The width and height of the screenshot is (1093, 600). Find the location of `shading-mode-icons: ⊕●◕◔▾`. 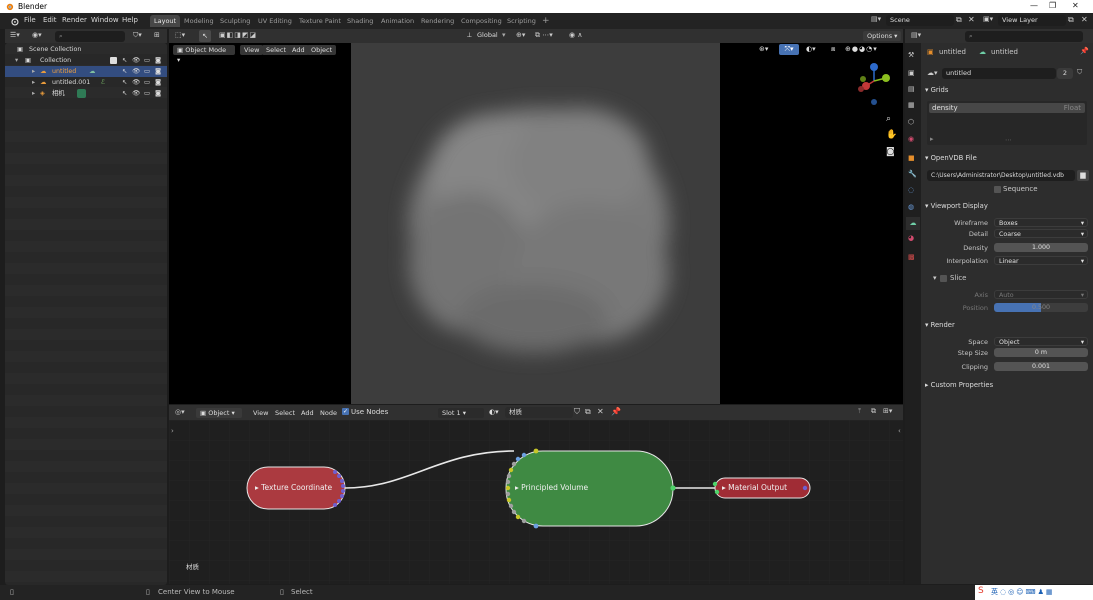

shading-mode-icons: ⊕●◕◔▾ is located at coordinates (861, 49).